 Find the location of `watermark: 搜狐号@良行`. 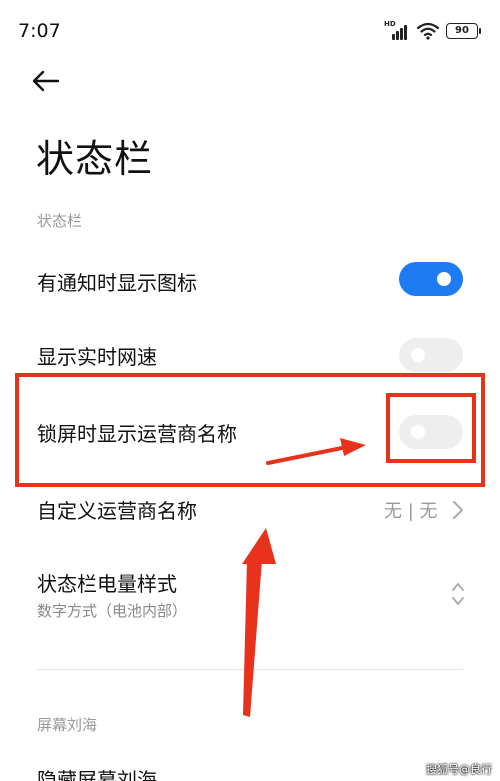

watermark: 搜狐号@良行 is located at coordinates (459, 769).